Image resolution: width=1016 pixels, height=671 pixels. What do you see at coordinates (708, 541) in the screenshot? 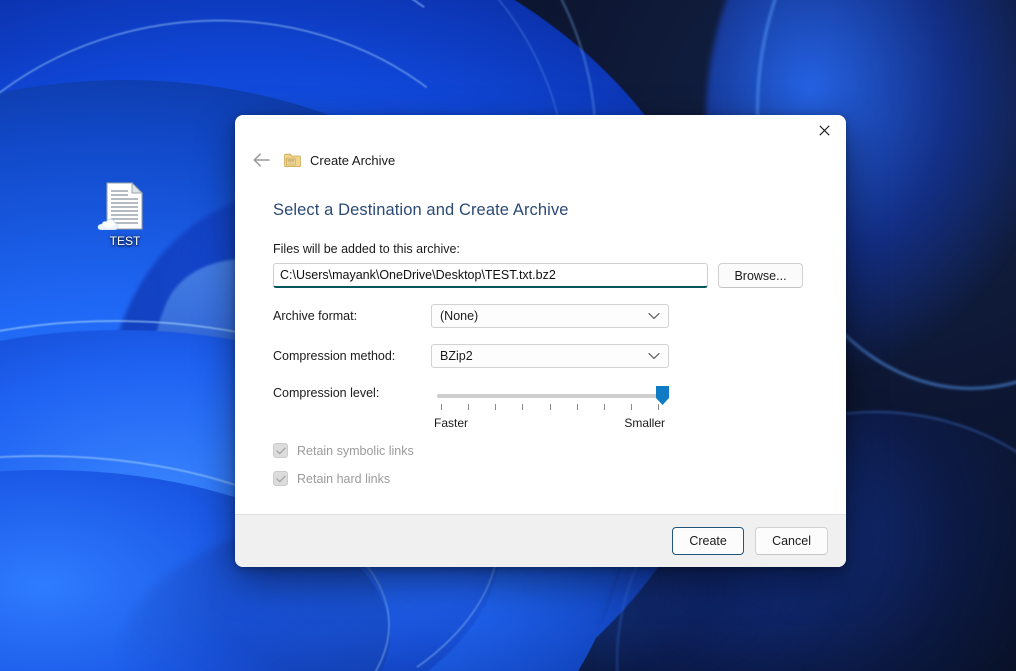
I see `create-button: Create` at bounding box center [708, 541].